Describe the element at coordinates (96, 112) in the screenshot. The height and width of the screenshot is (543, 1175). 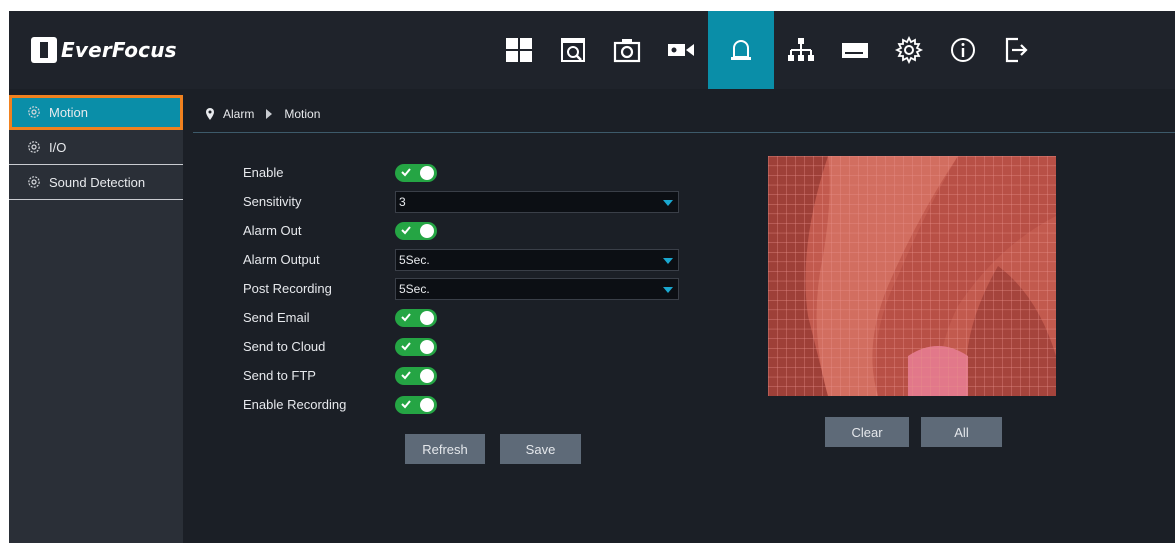
I see `sidebar-item-motion: Motion` at that location.